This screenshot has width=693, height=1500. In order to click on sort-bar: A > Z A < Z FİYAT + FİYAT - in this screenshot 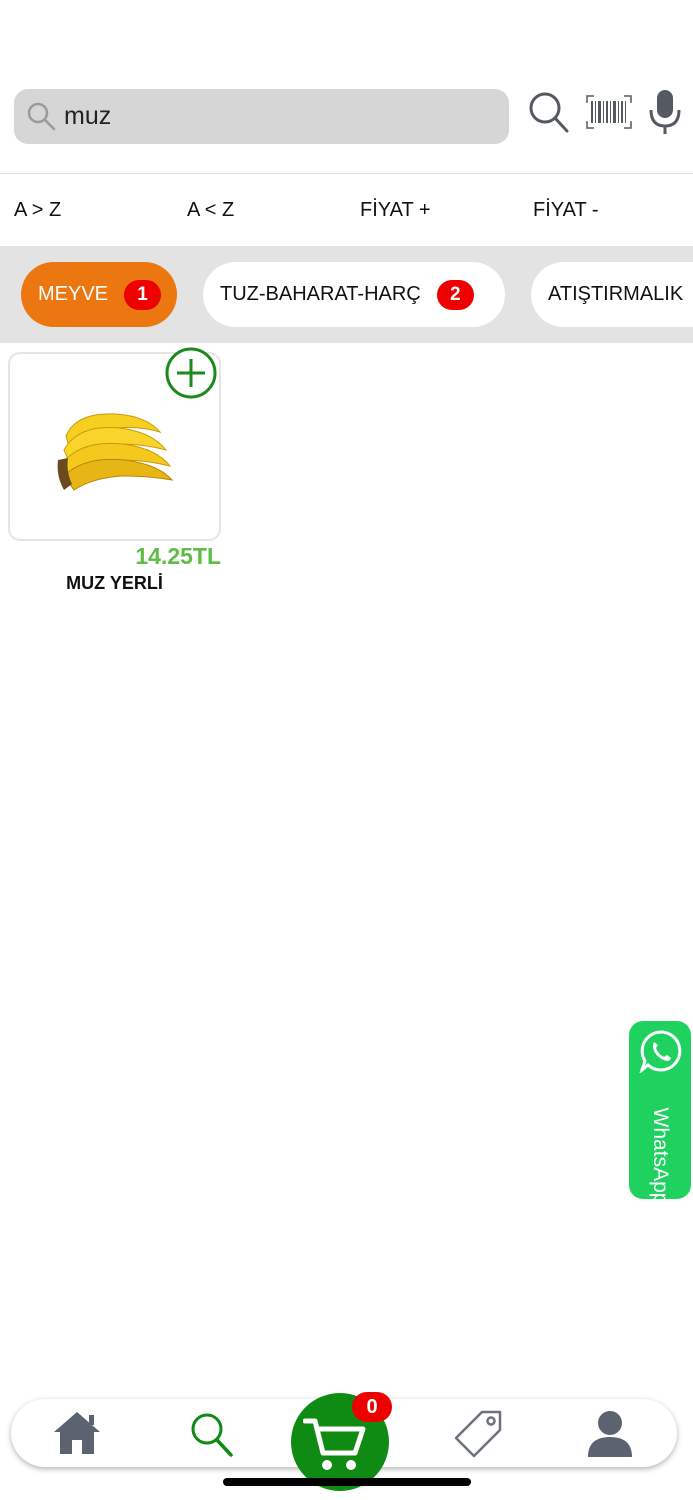, I will do `click(346, 210)`.